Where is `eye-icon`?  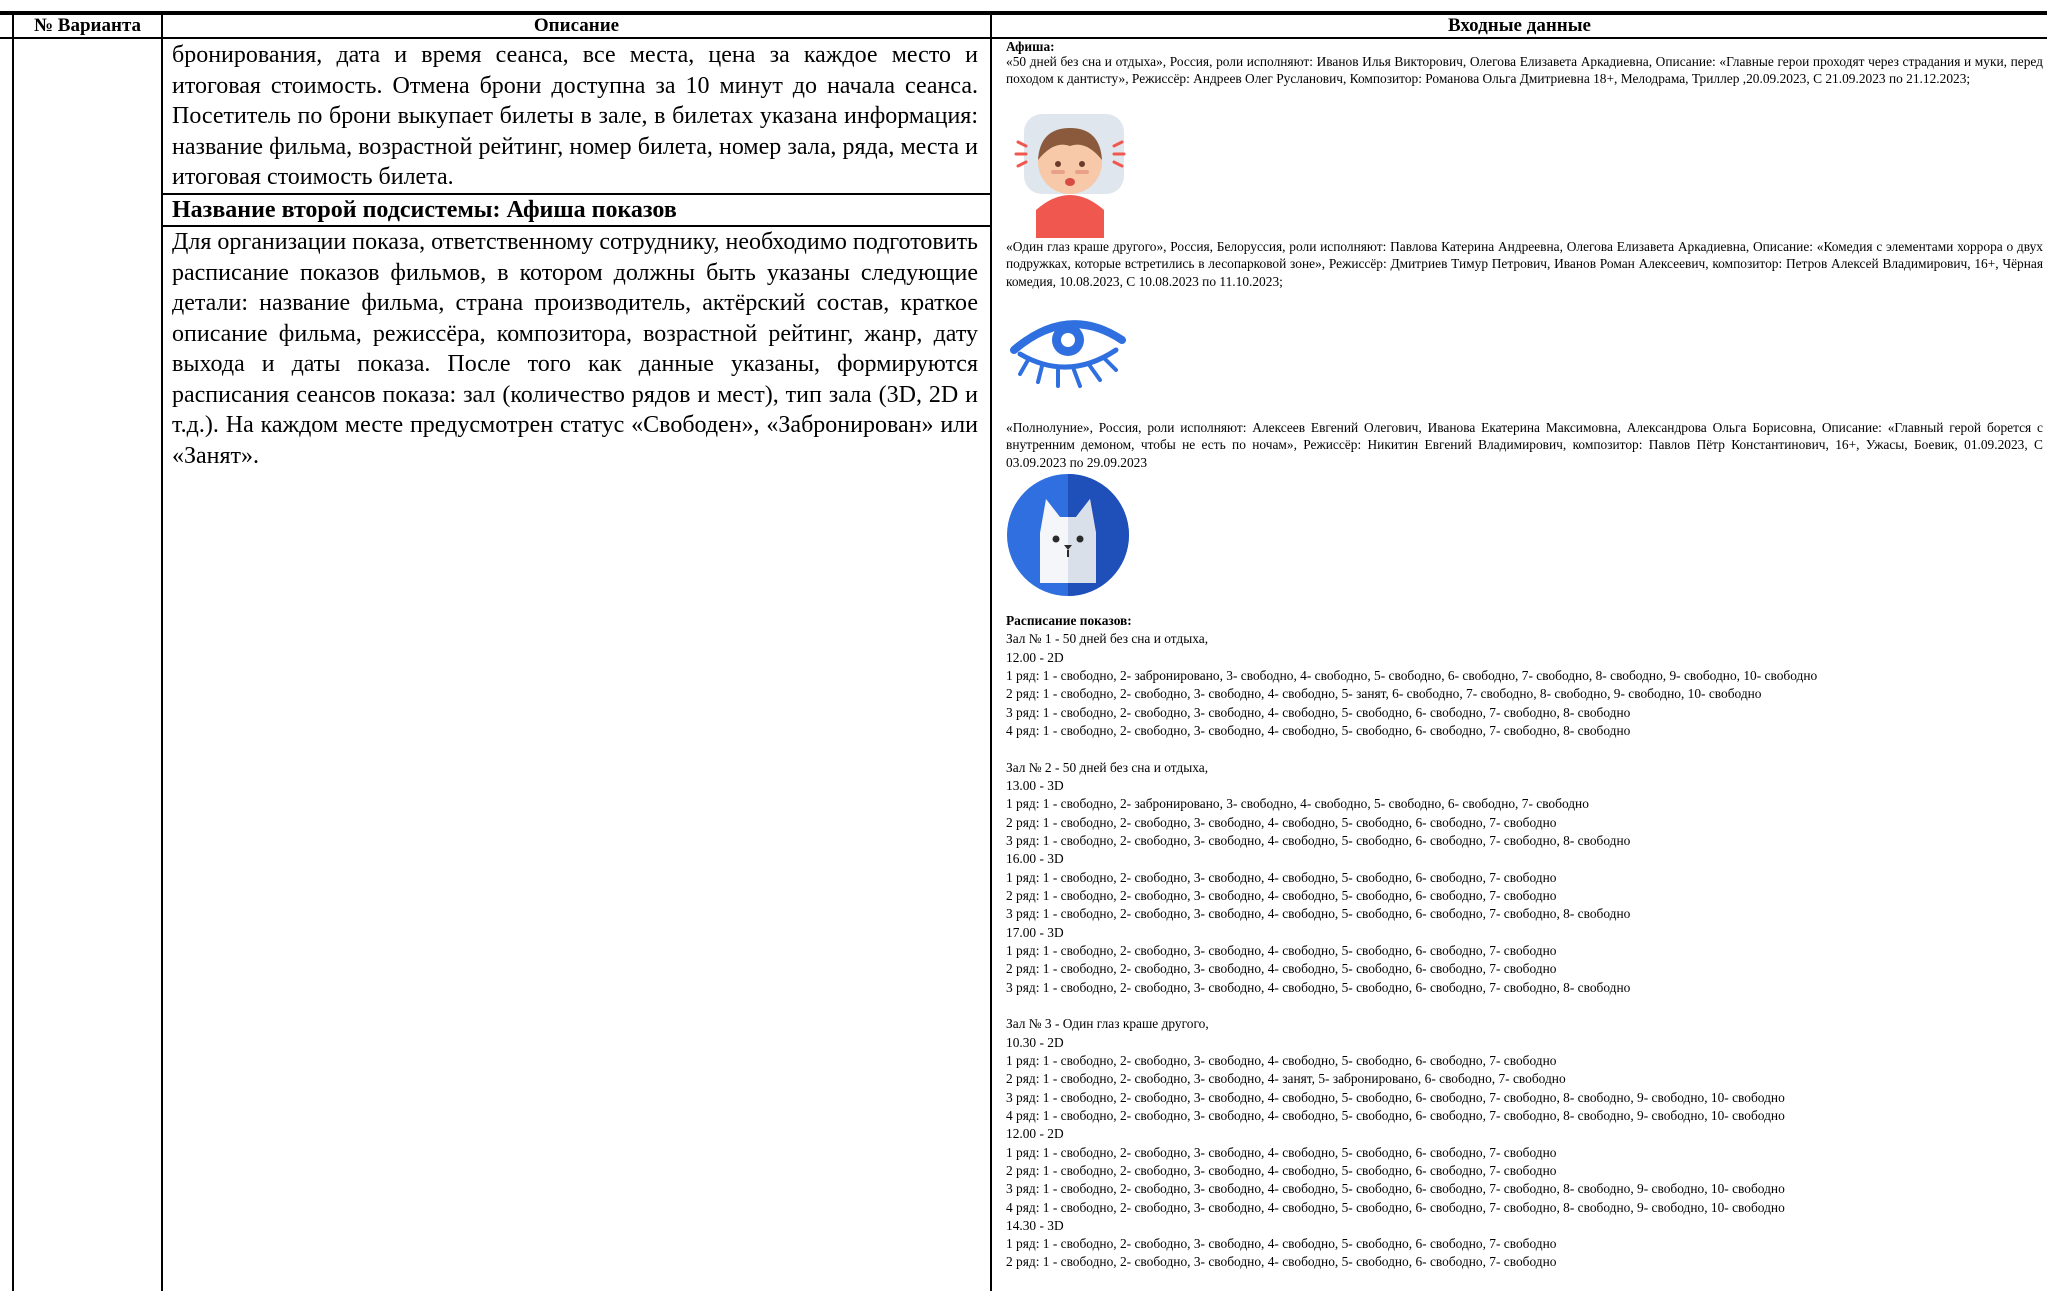
eye-icon is located at coordinates (1068, 354).